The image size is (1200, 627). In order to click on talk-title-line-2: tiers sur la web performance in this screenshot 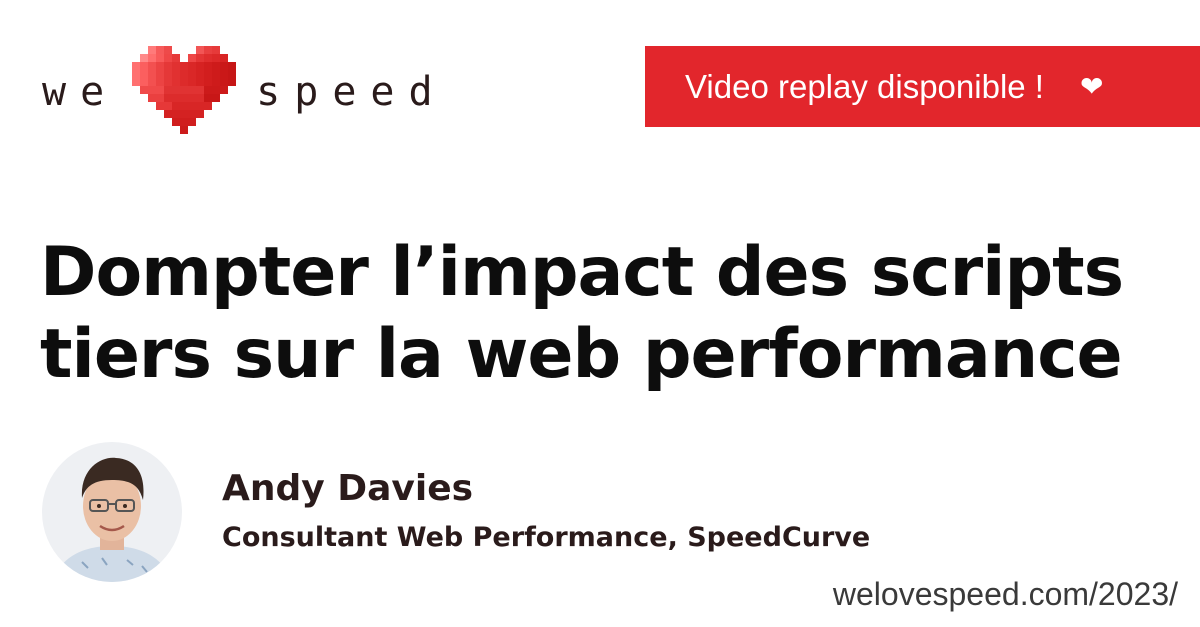, I will do `click(581, 354)`.